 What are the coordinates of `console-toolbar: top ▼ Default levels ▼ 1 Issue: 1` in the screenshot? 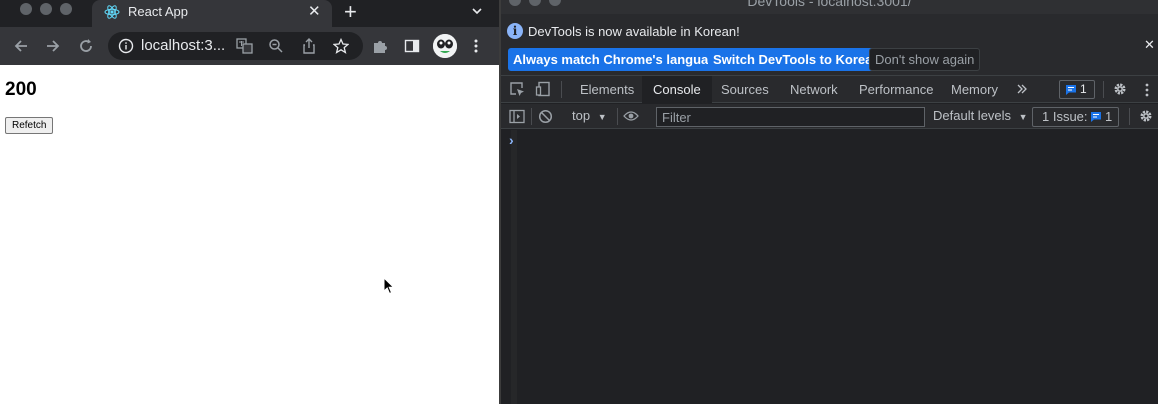 It's located at (829, 116).